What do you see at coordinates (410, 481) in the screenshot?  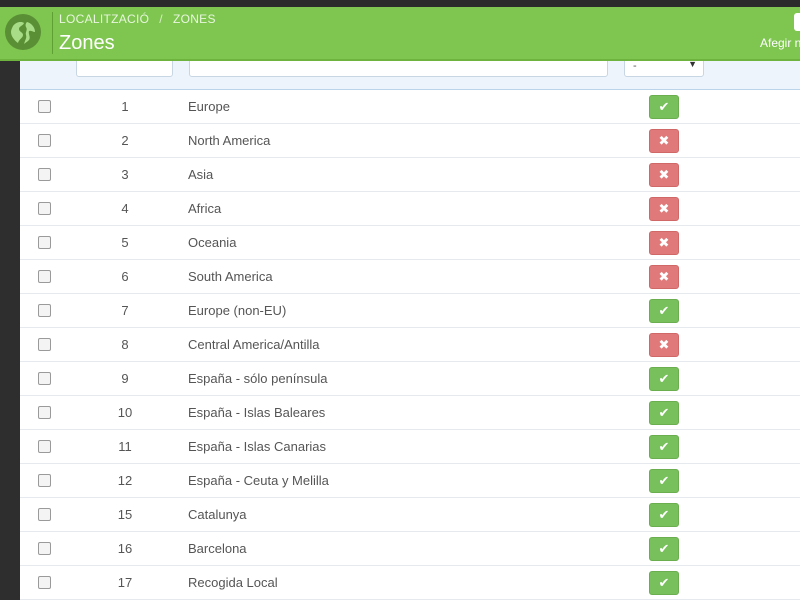 I see `table-row: 12 España - Ceuta y Melilla ✔` at bounding box center [410, 481].